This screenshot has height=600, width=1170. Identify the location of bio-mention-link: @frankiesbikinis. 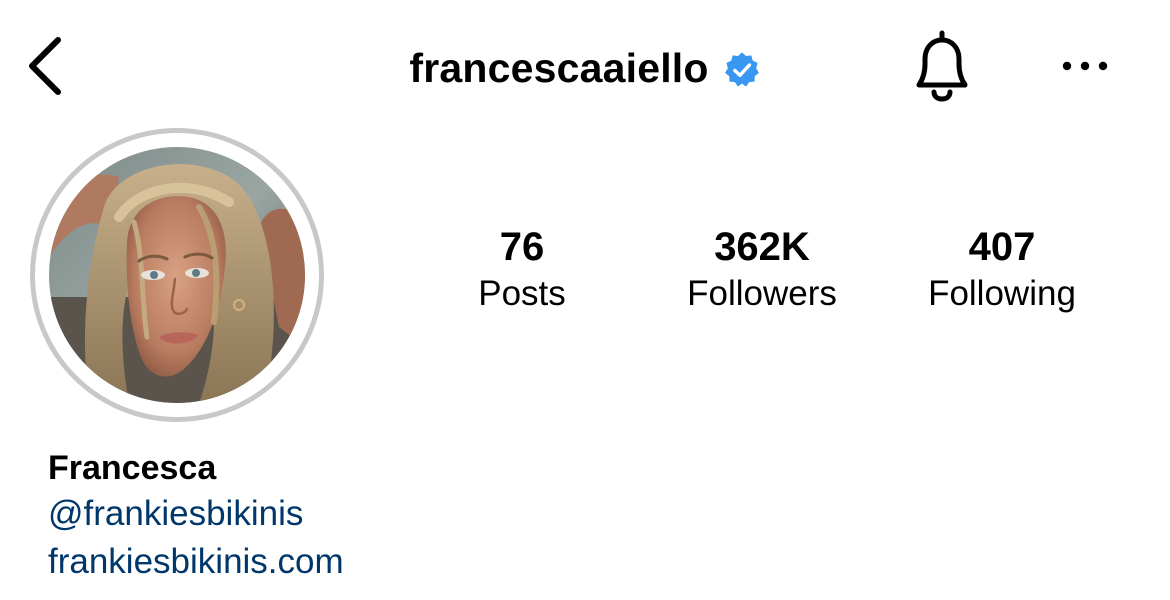
(398, 514).